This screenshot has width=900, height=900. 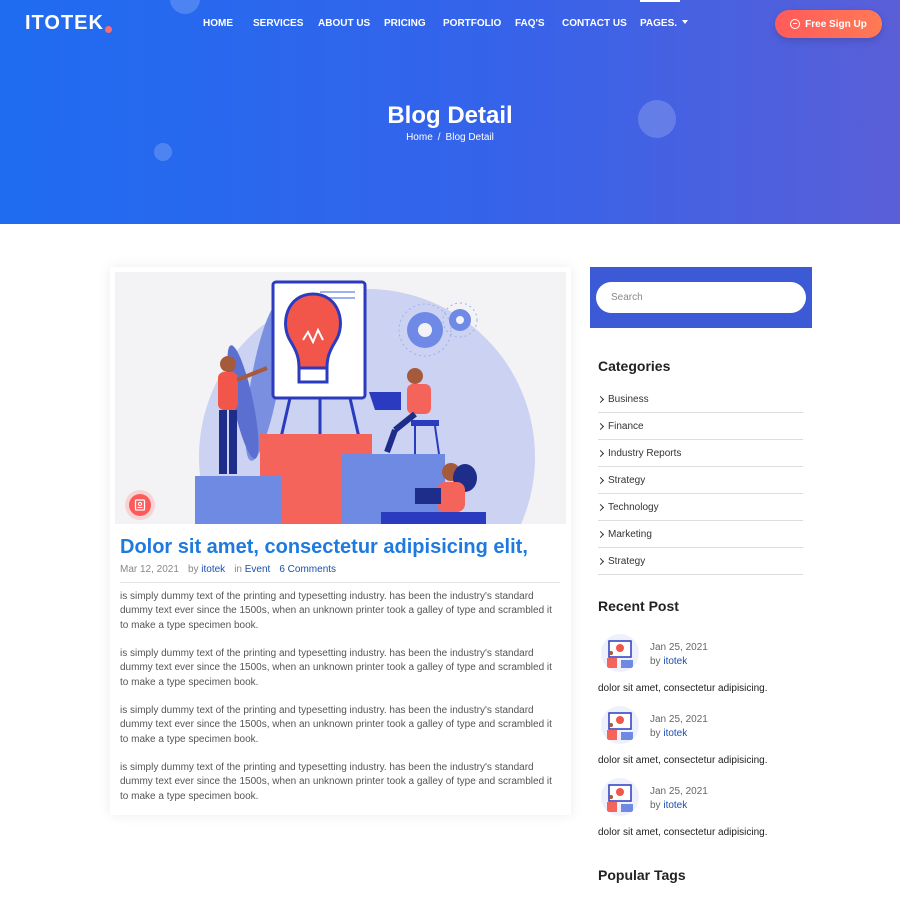 I want to click on post-meta: Mar 12, 2021 by itotek in Event 6 Comments, so click(x=228, y=569).